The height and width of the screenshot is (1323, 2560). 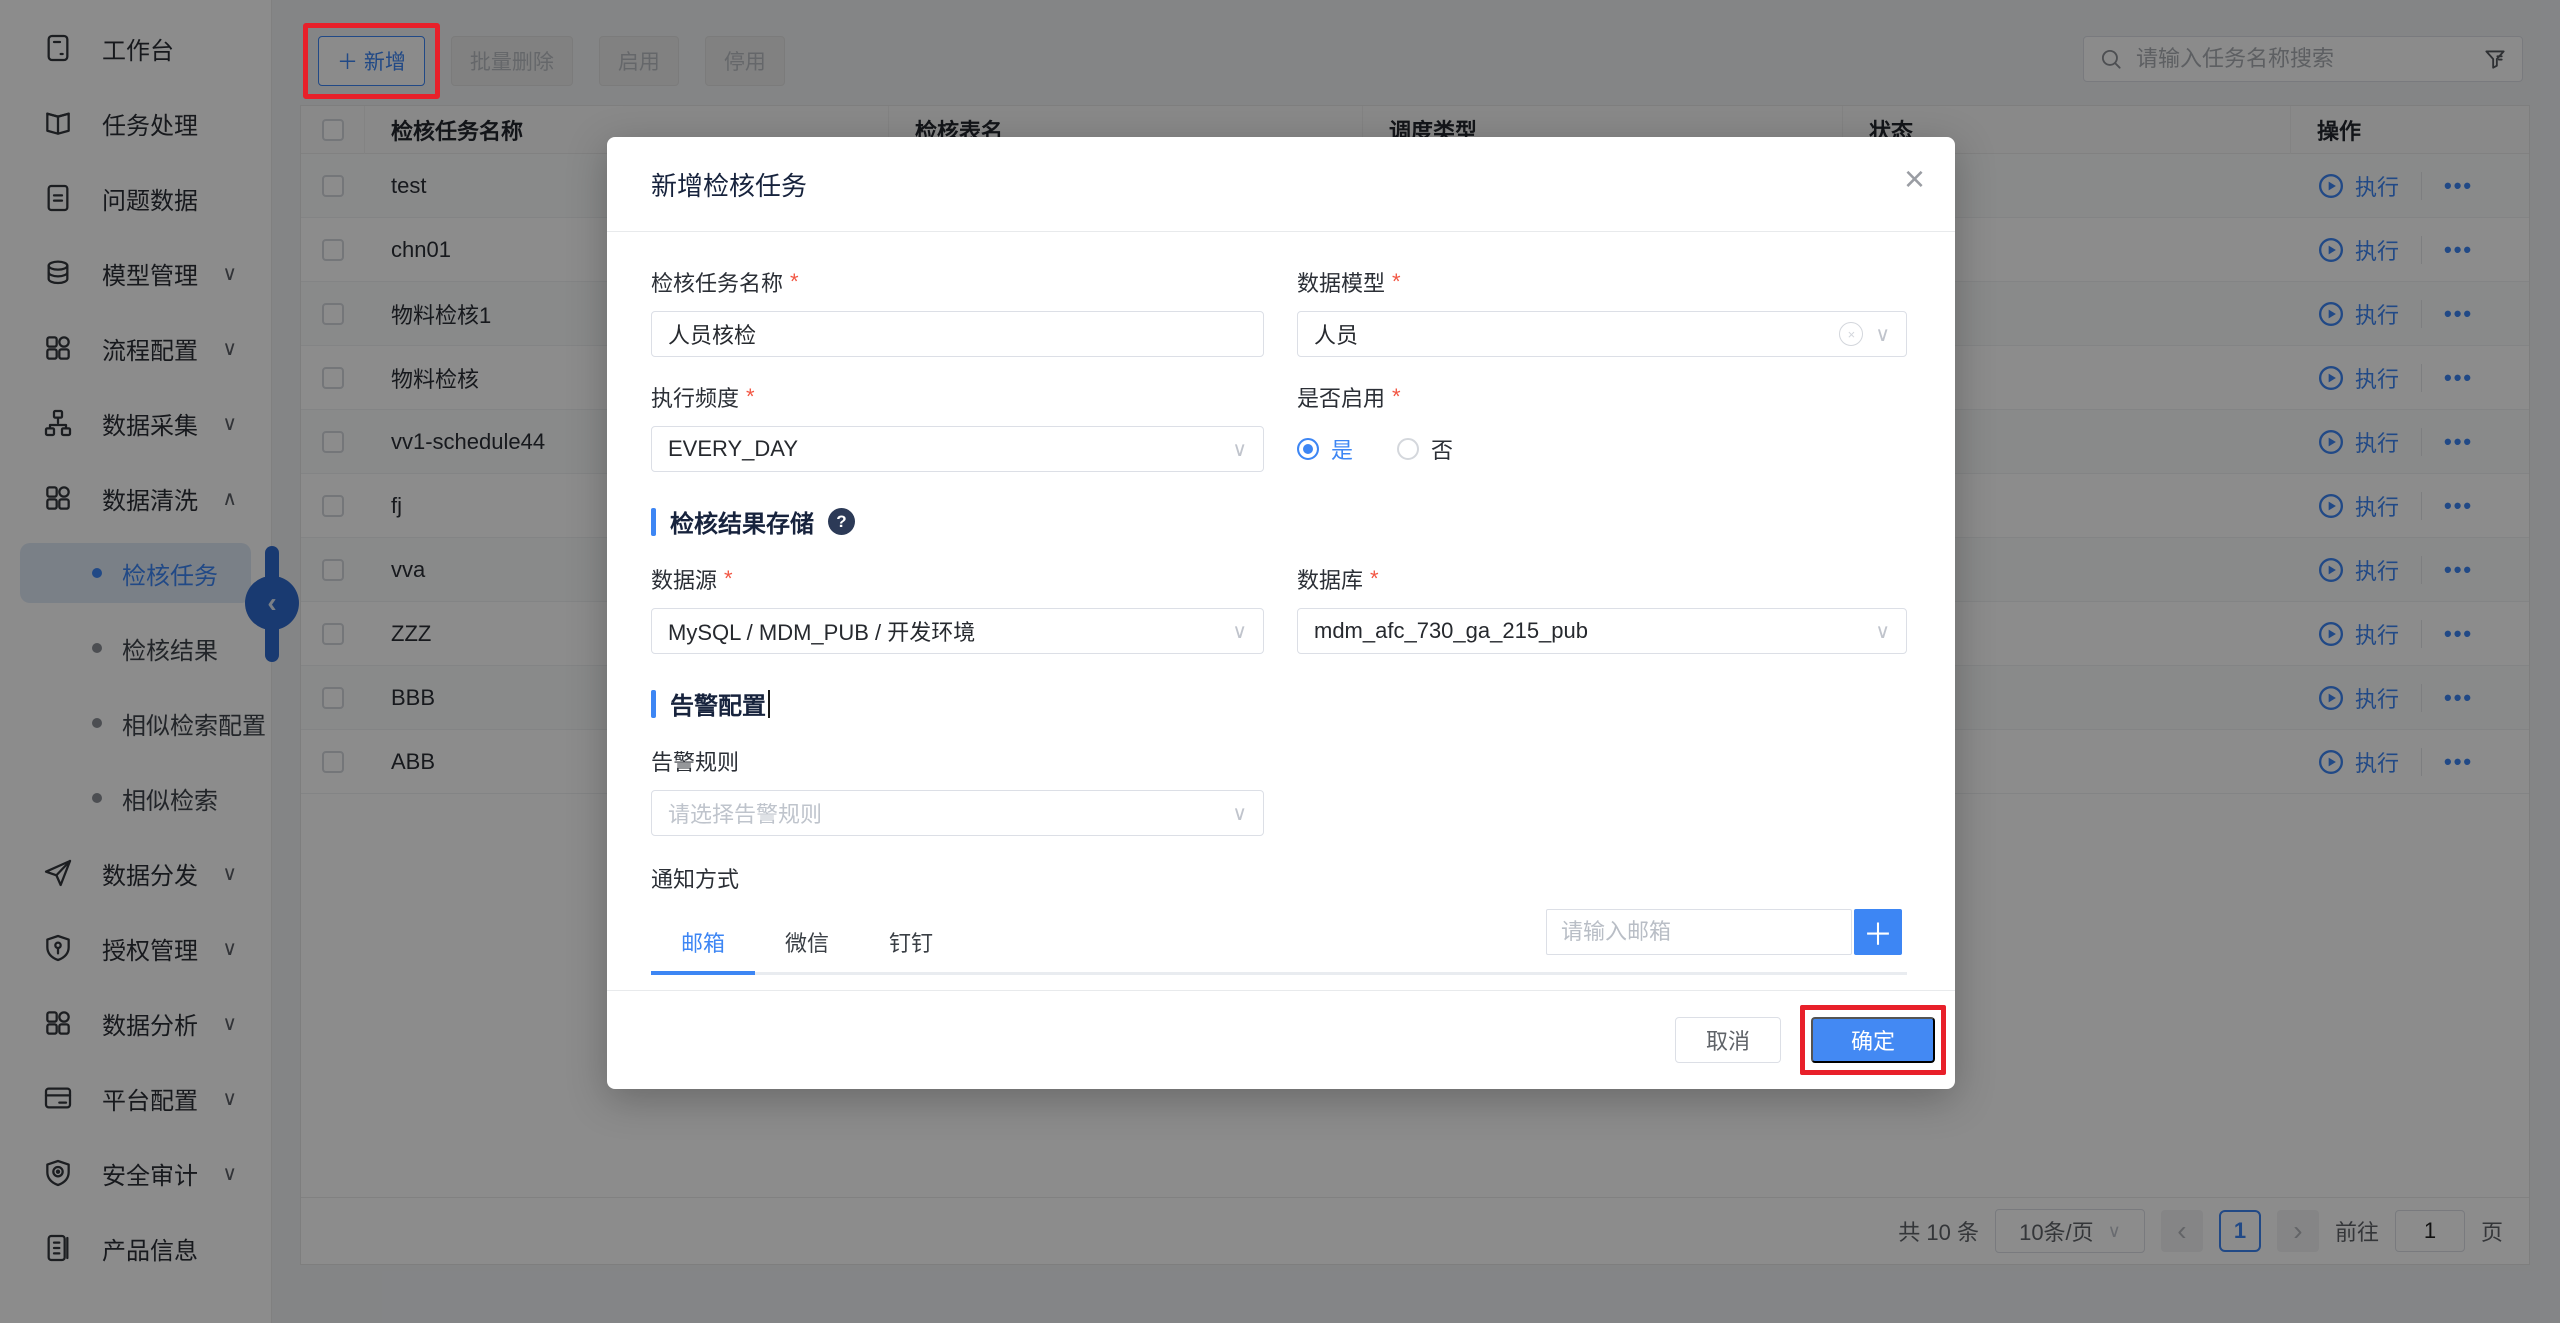 What do you see at coordinates (957, 449) in the screenshot?
I see `frequency-select: EVERY_DAY ∨` at bounding box center [957, 449].